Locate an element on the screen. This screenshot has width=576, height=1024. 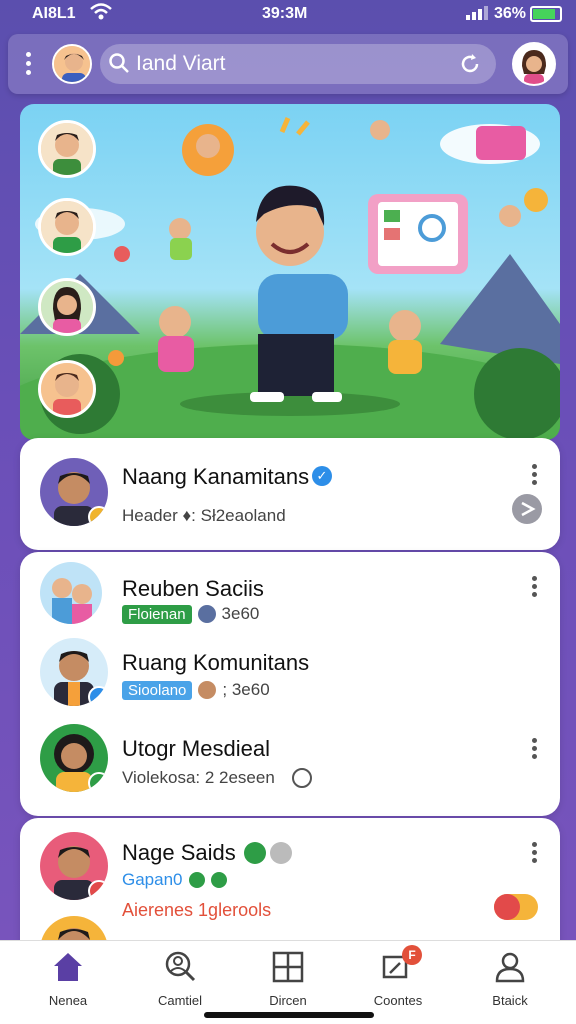
nav-item-home: Nenea is located at coordinates (68, 984).